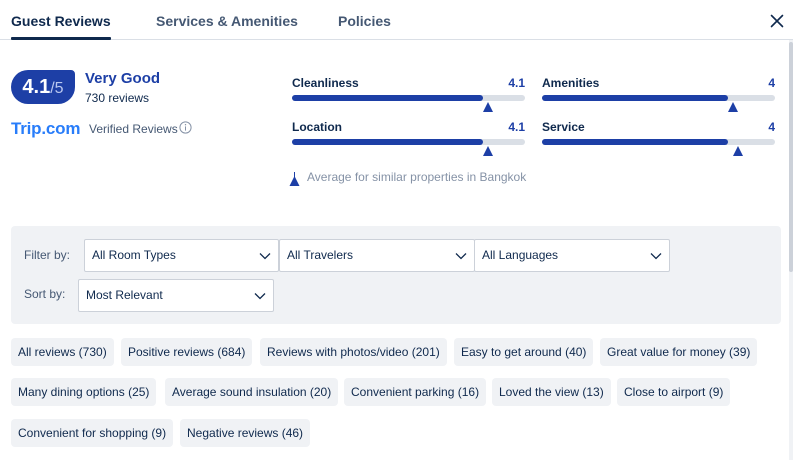  What do you see at coordinates (520, 255) in the screenshot?
I see `languages-value: All Languages` at bounding box center [520, 255].